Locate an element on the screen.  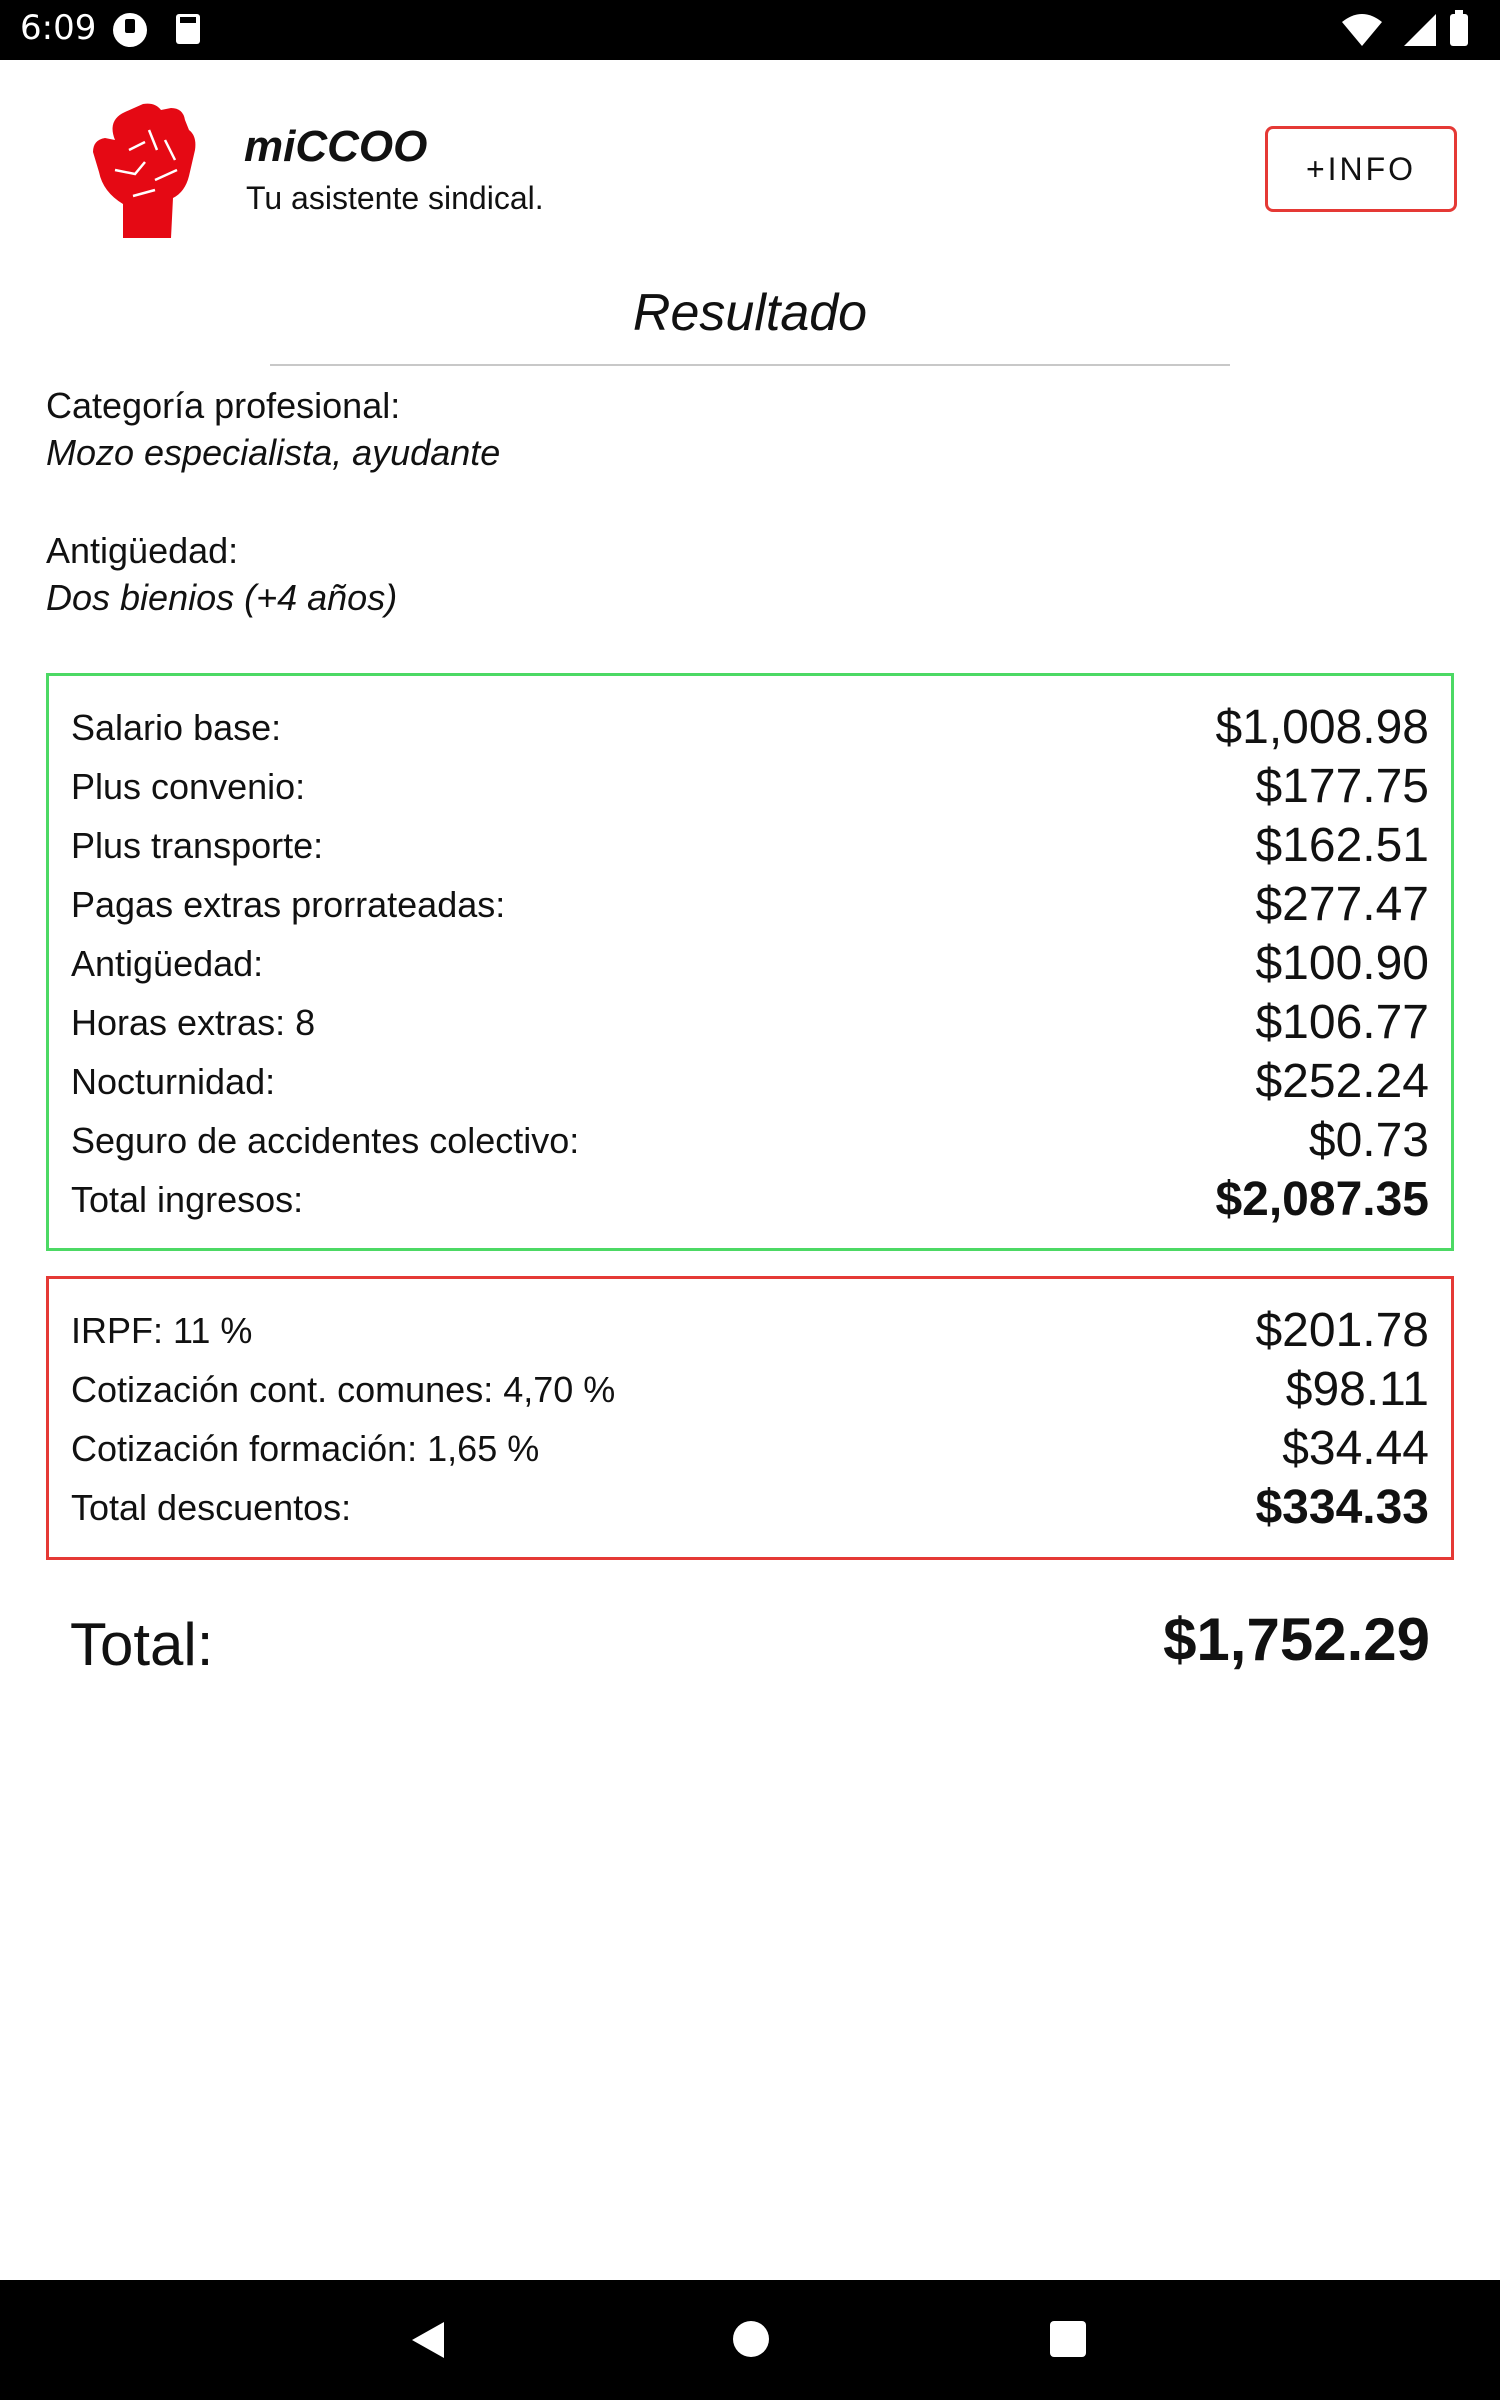
category-label: Categoría profesional: is located at coordinates (223, 405).